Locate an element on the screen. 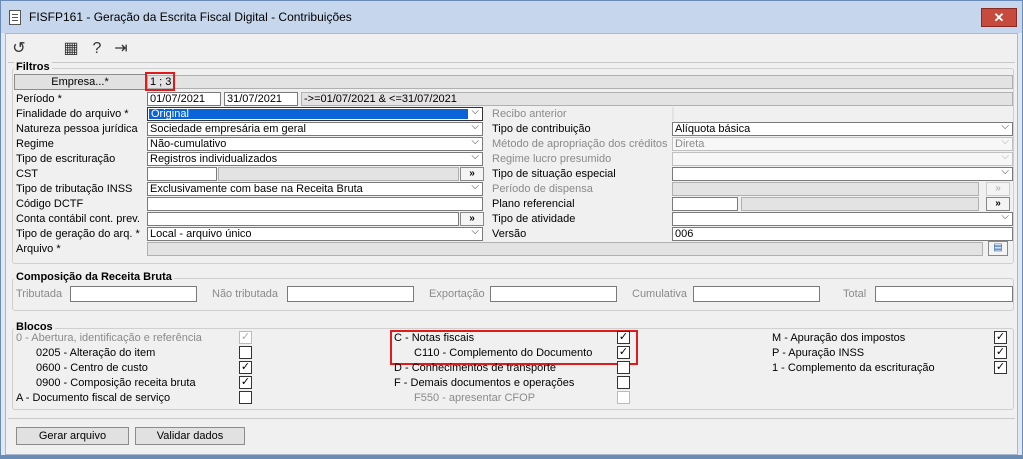 The image size is (1023, 459). conta-contabil-lookup-button: » is located at coordinates (472, 219).